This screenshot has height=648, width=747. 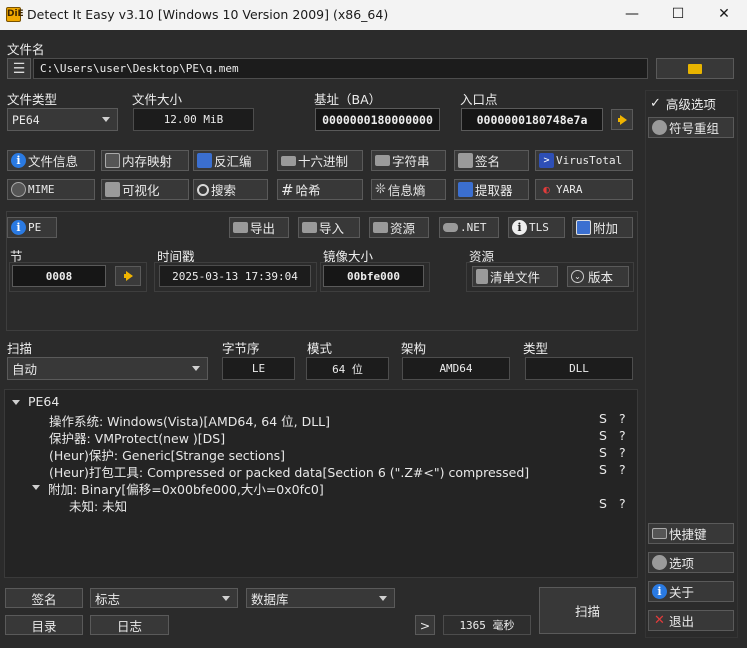 I want to click on scan-button: 扫描, so click(x=587, y=610).